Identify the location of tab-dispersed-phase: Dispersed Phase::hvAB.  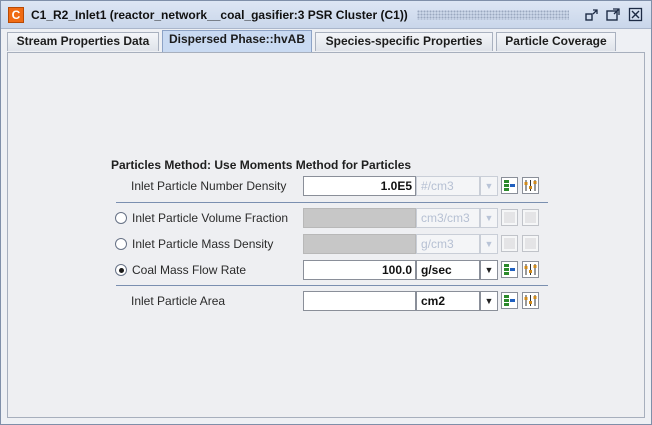
(237, 41).